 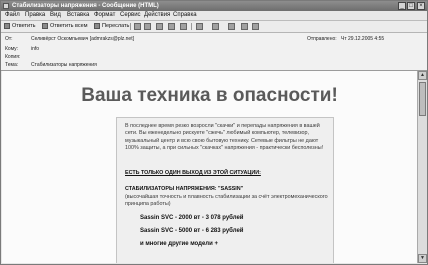 I want to click on toolbar: Ответить Ответить всем Переслать, so click(x=214, y=27).